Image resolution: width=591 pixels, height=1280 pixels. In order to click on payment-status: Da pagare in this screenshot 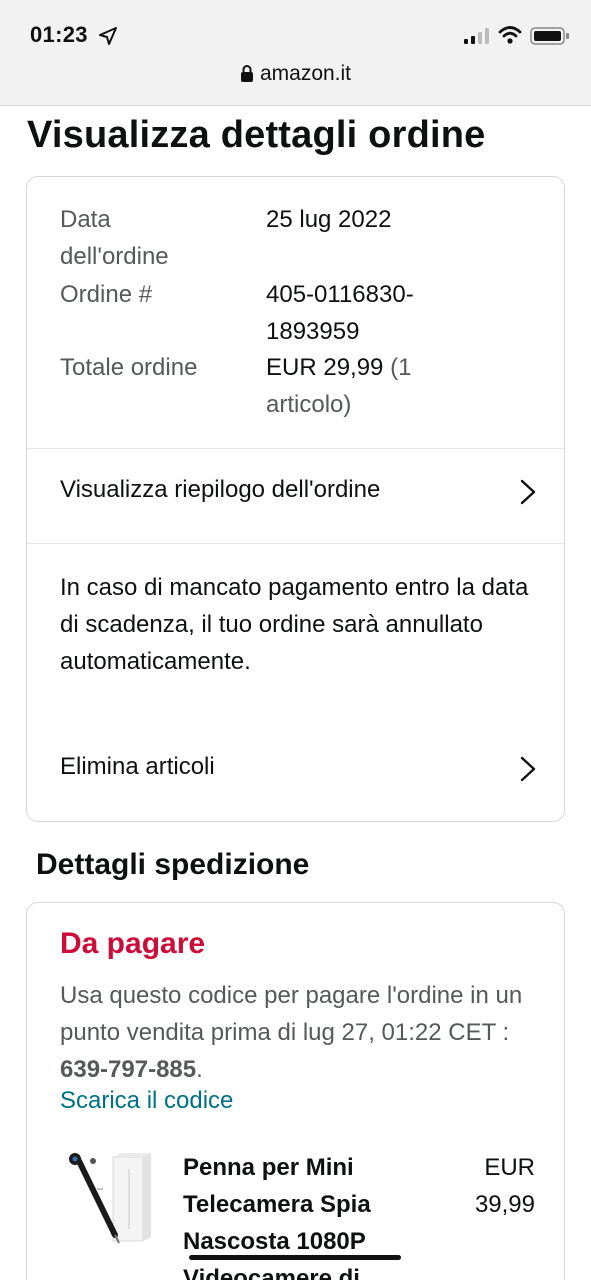, I will do `click(133, 943)`.